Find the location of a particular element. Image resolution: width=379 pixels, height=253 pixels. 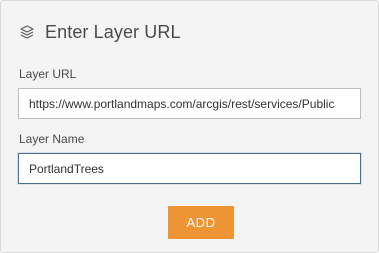

add-button: ADD is located at coordinates (201, 222).